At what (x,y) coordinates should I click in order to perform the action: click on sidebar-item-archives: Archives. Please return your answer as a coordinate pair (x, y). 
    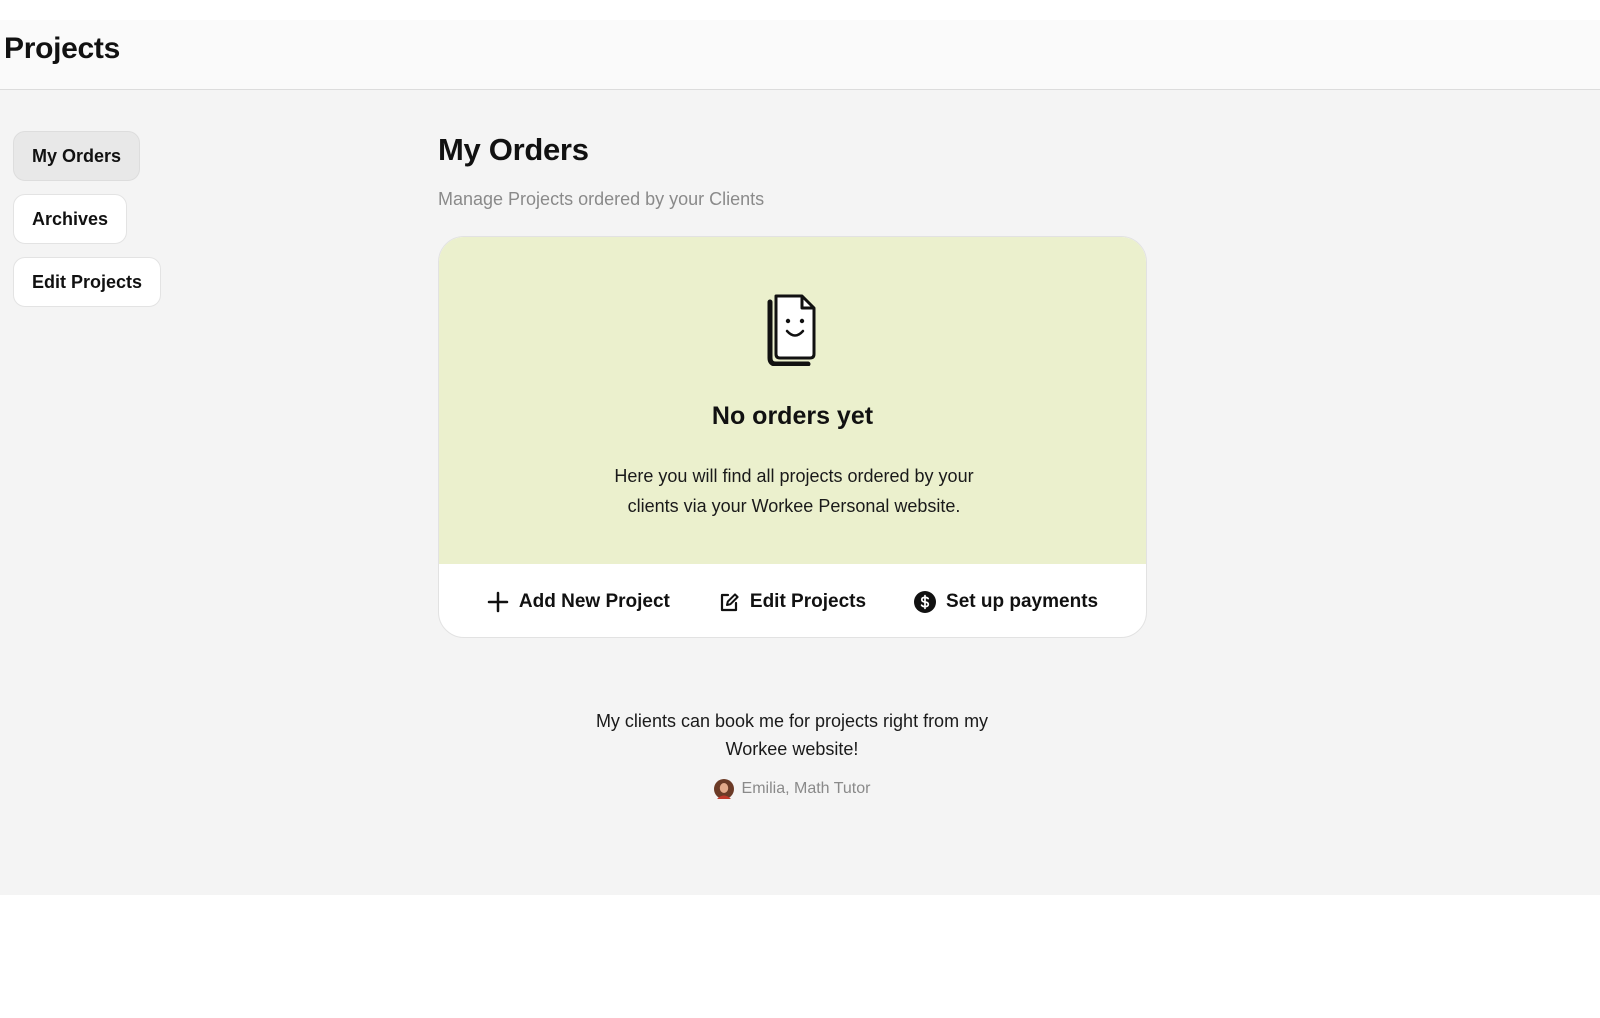
    Looking at the image, I should click on (70, 219).